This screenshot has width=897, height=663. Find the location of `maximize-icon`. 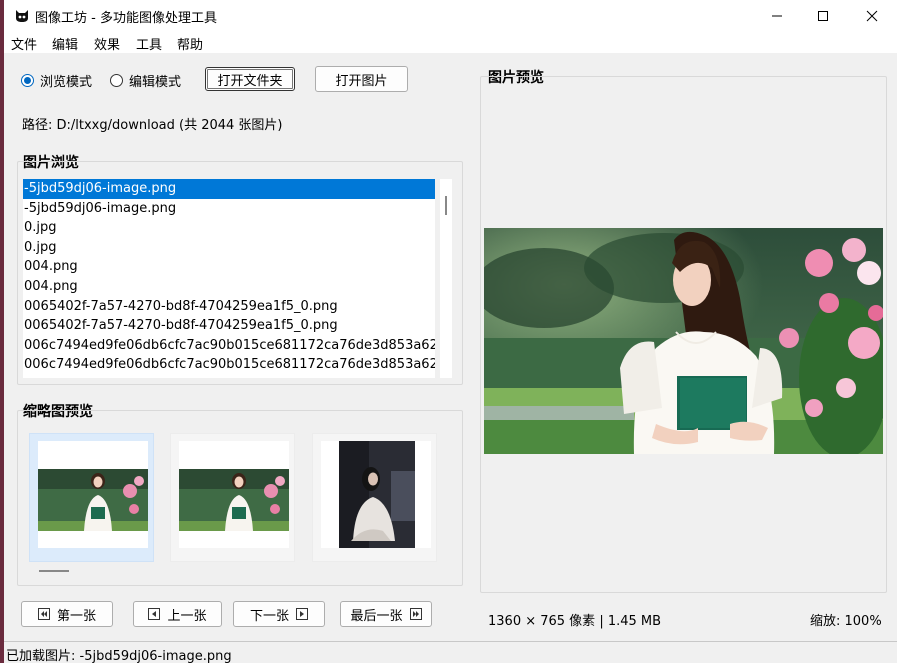

maximize-icon is located at coordinates (823, 15).